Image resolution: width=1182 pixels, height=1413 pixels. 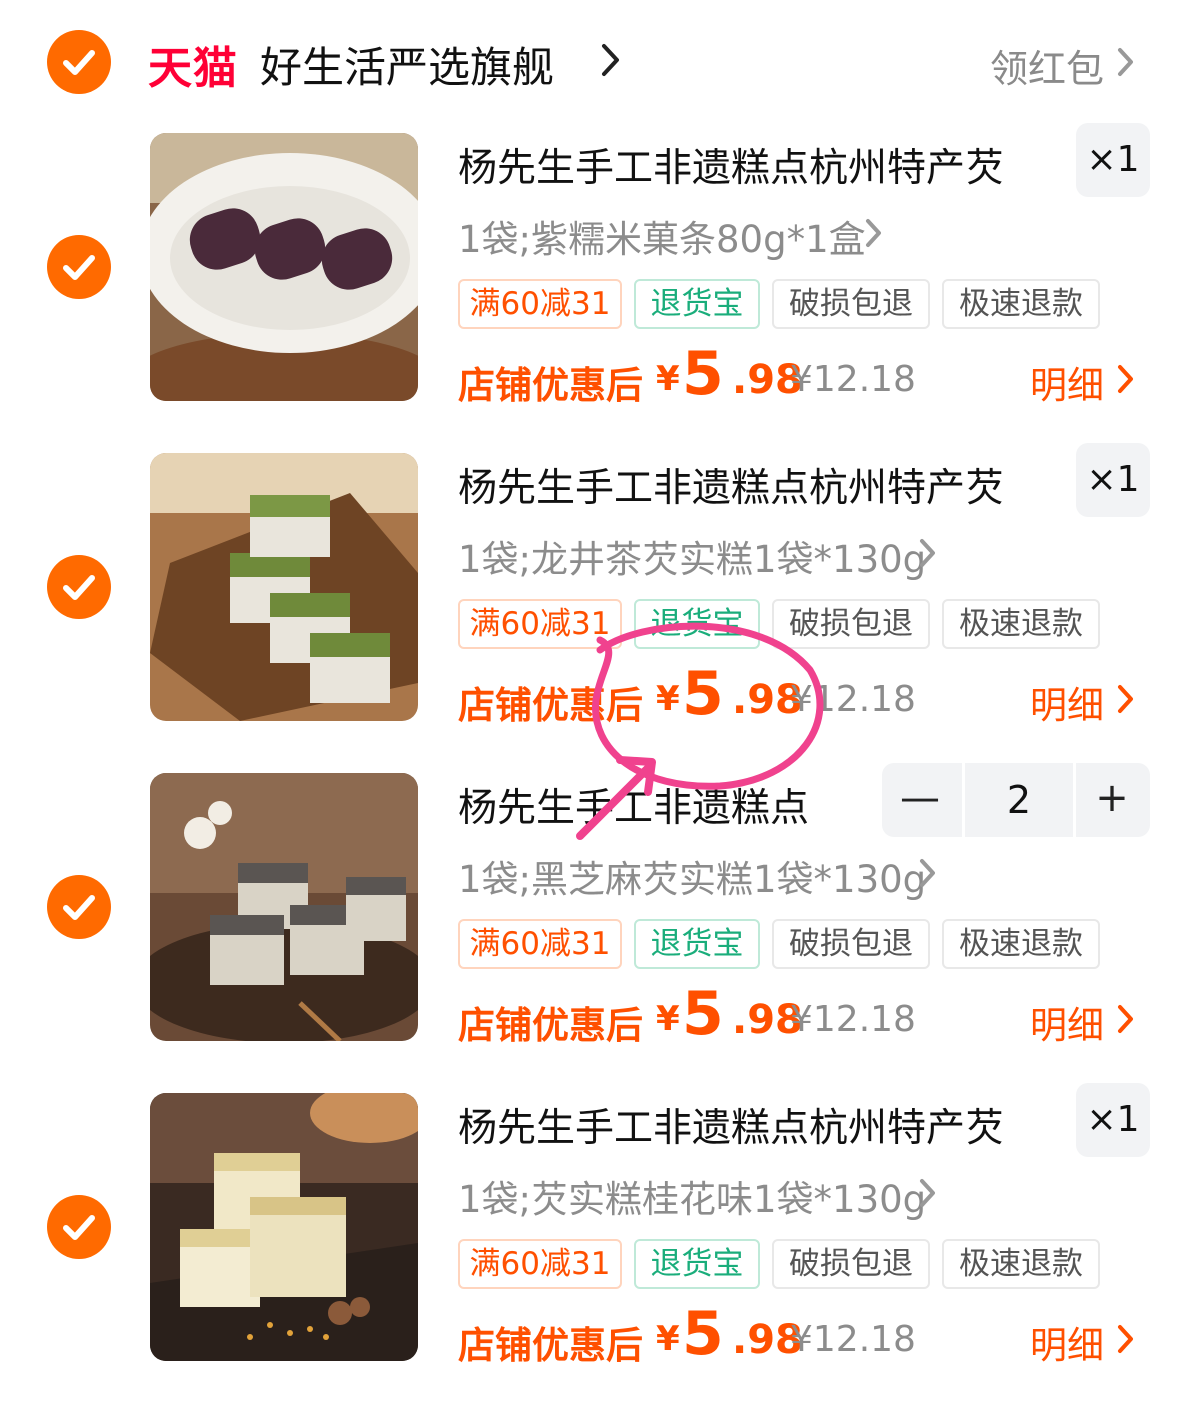 I want to click on shop-select-checkbox, so click(x=79, y=62).